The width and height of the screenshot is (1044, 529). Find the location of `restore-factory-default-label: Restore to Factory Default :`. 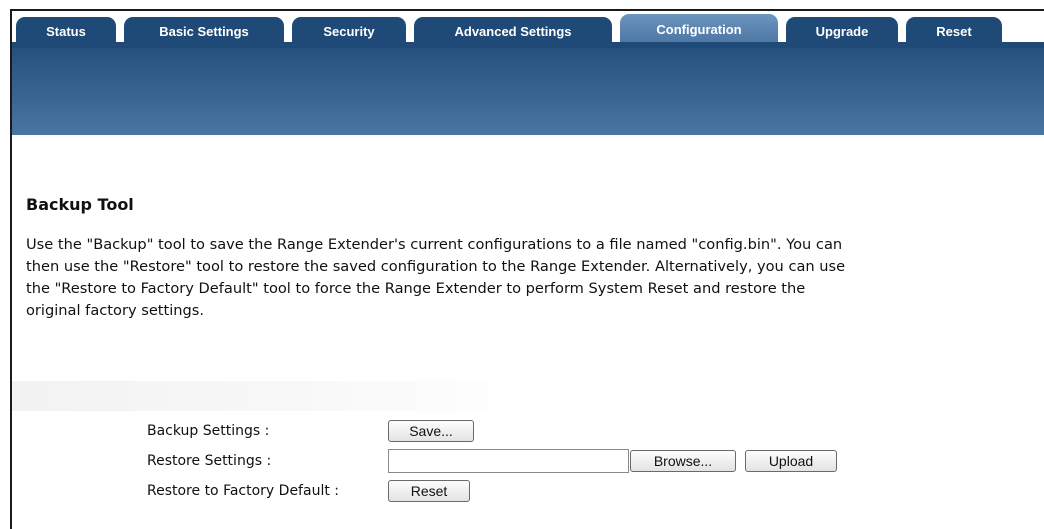

restore-factory-default-label: Restore to Factory Default : is located at coordinates (243, 491).